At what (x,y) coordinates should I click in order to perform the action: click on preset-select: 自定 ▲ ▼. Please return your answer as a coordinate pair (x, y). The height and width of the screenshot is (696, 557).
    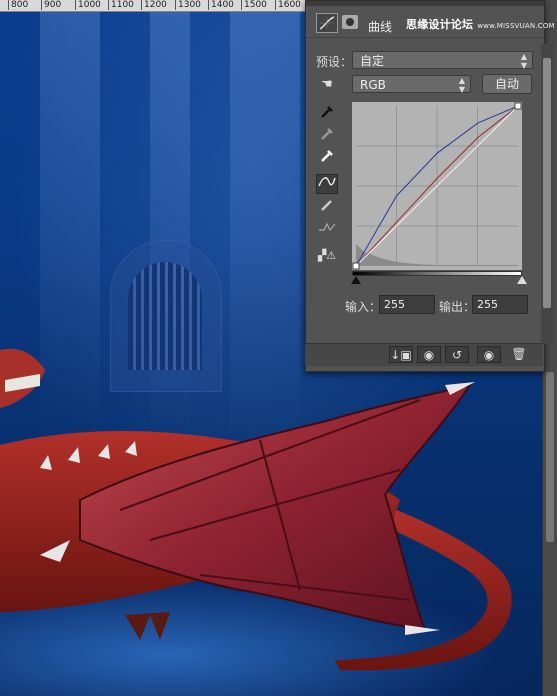
    Looking at the image, I should click on (442, 60).